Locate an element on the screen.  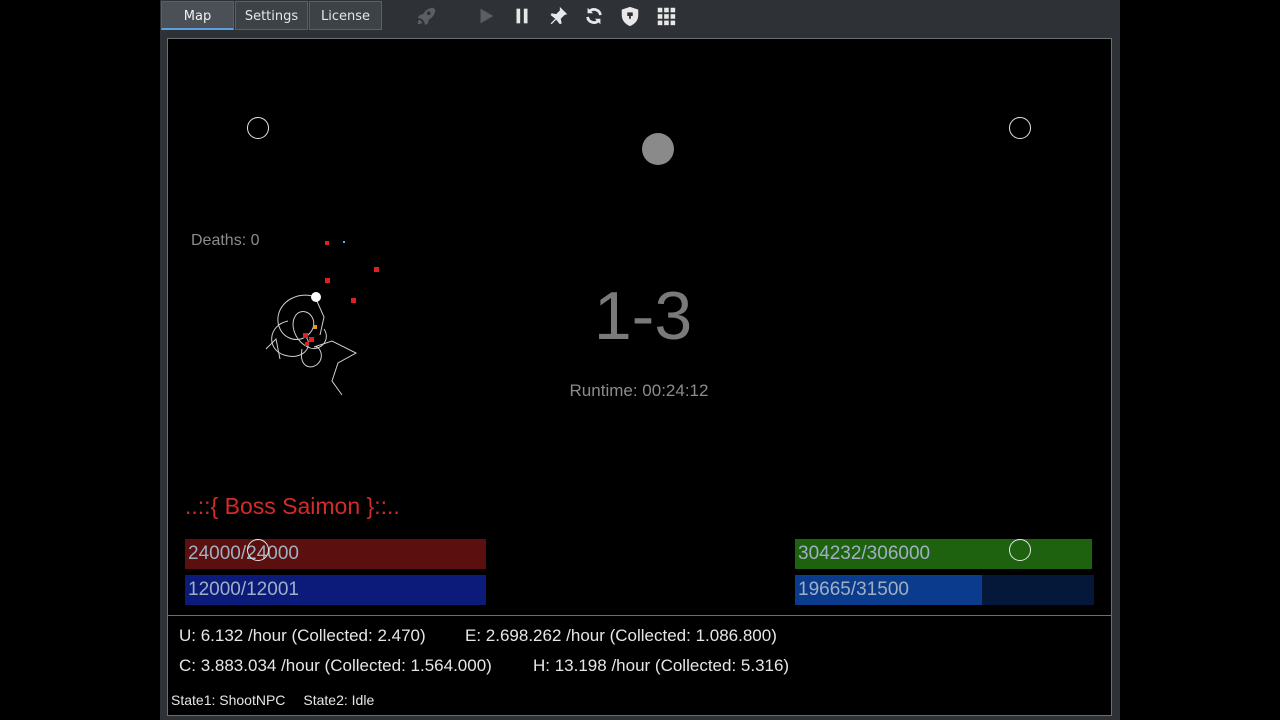
tab-settings: Settings is located at coordinates (271, 15).